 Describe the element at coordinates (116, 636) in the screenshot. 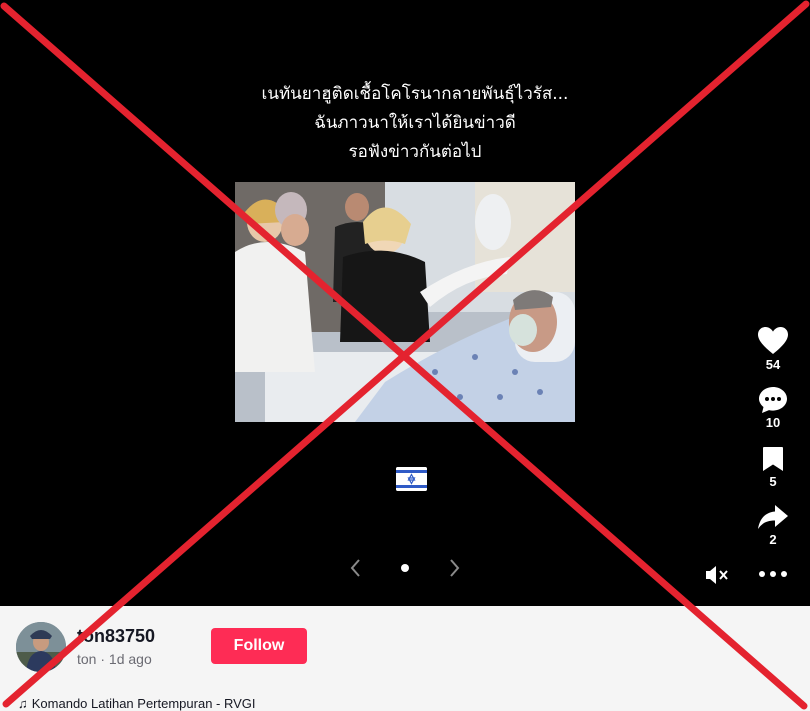

I see `author-username: ton83750` at that location.